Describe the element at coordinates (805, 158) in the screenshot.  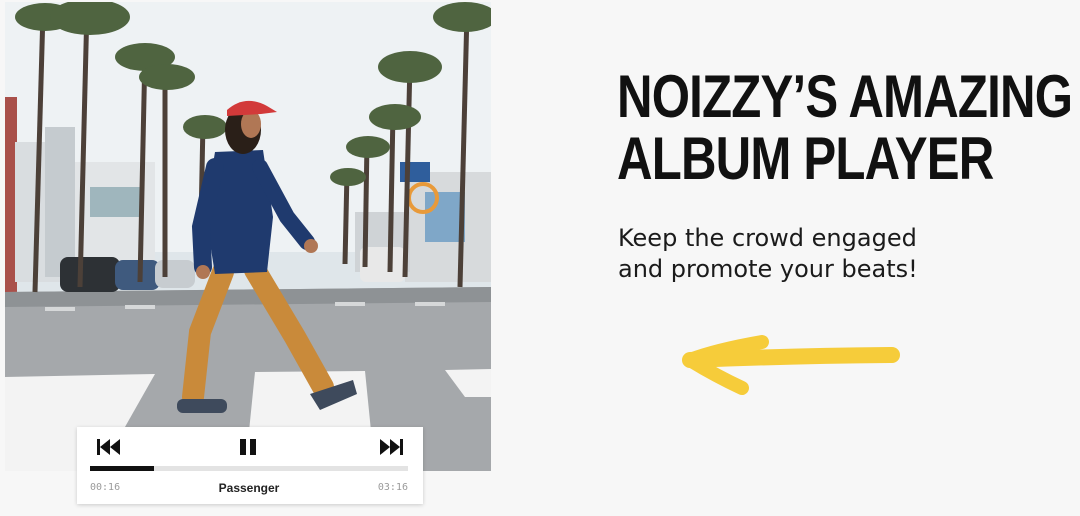
I see `page-title-line-2: ALBUM PLAYER` at that location.